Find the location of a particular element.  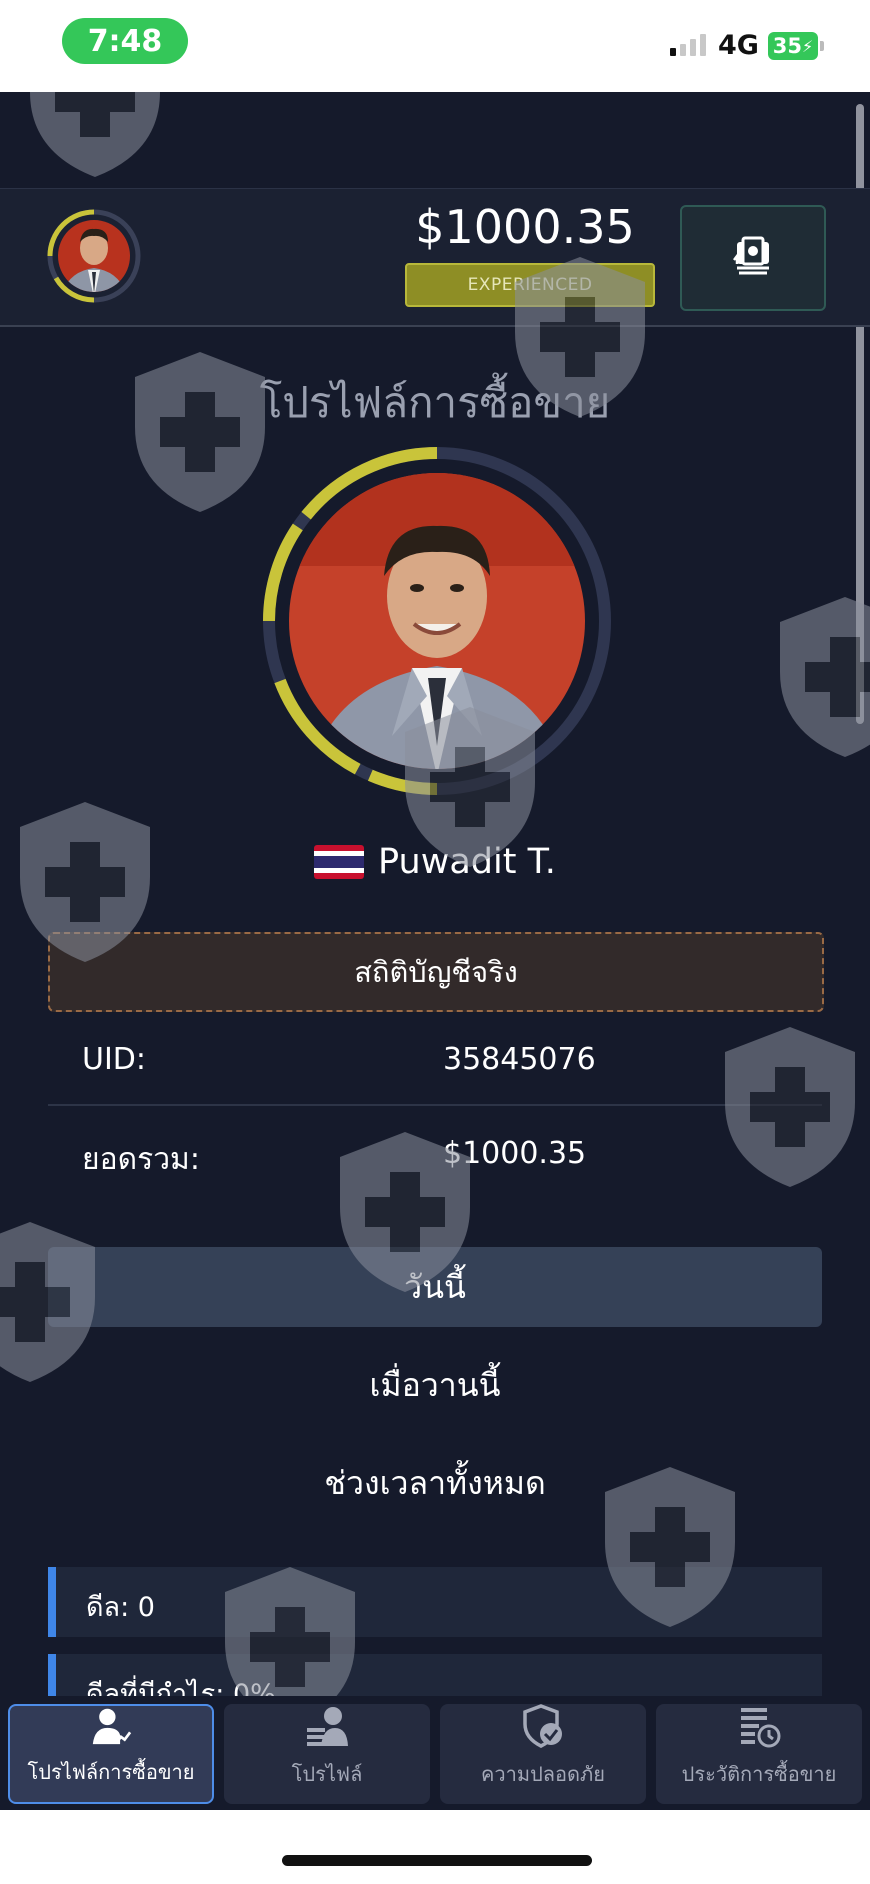

battery-level: 35 is located at coordinates (787, 46).